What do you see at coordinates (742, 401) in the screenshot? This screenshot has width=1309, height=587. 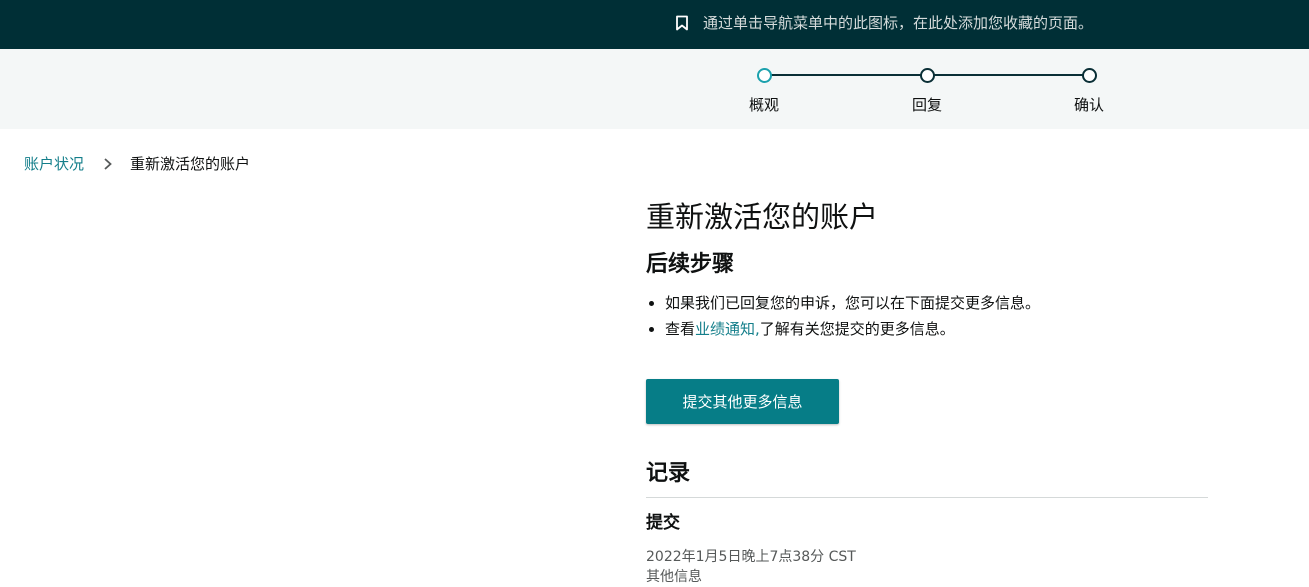 I see `submit-more-info-button: 提交其他更多信息` at bounding box center [742, 401].